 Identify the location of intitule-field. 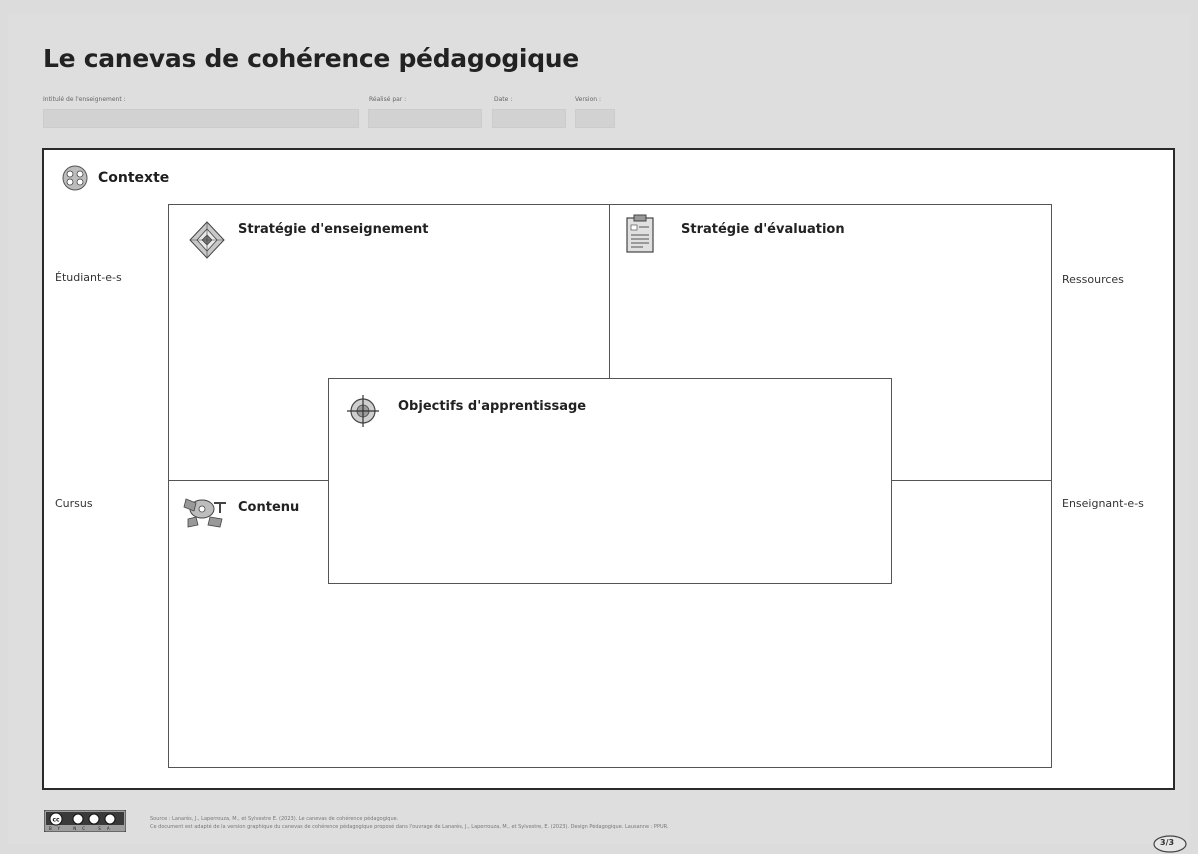
(201, 118).